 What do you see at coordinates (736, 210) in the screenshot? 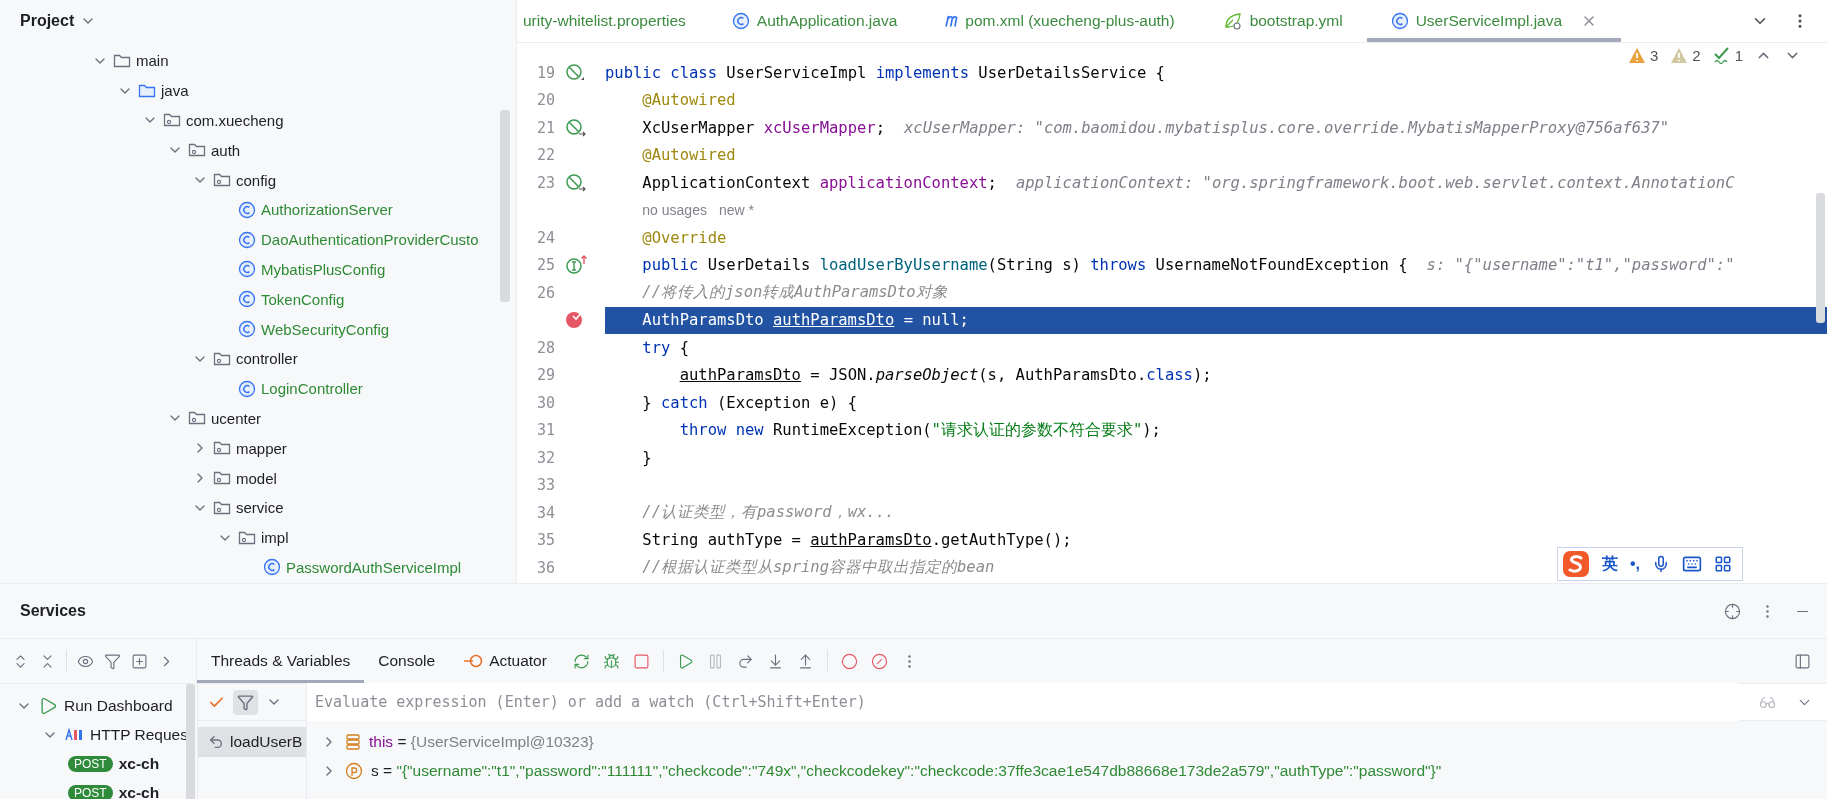
I see `usage-hint: new *` at bounding box center [736, 210].